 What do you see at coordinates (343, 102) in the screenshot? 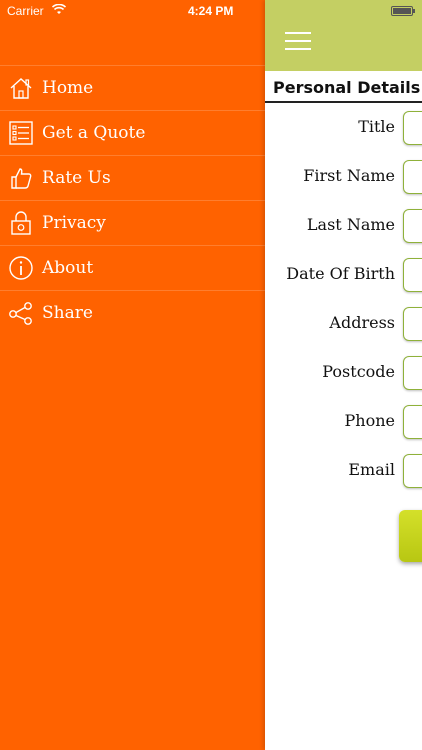
I see `title-divider` at bounding box center [343, 102].